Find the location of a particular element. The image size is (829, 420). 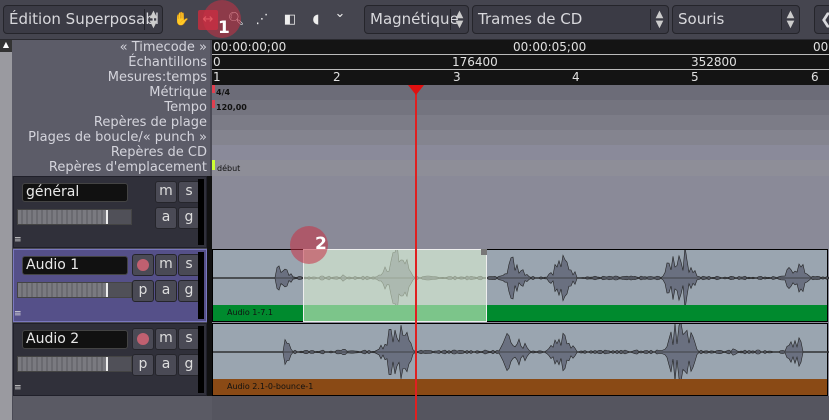

range-selection is located at coordinates (395, 285).